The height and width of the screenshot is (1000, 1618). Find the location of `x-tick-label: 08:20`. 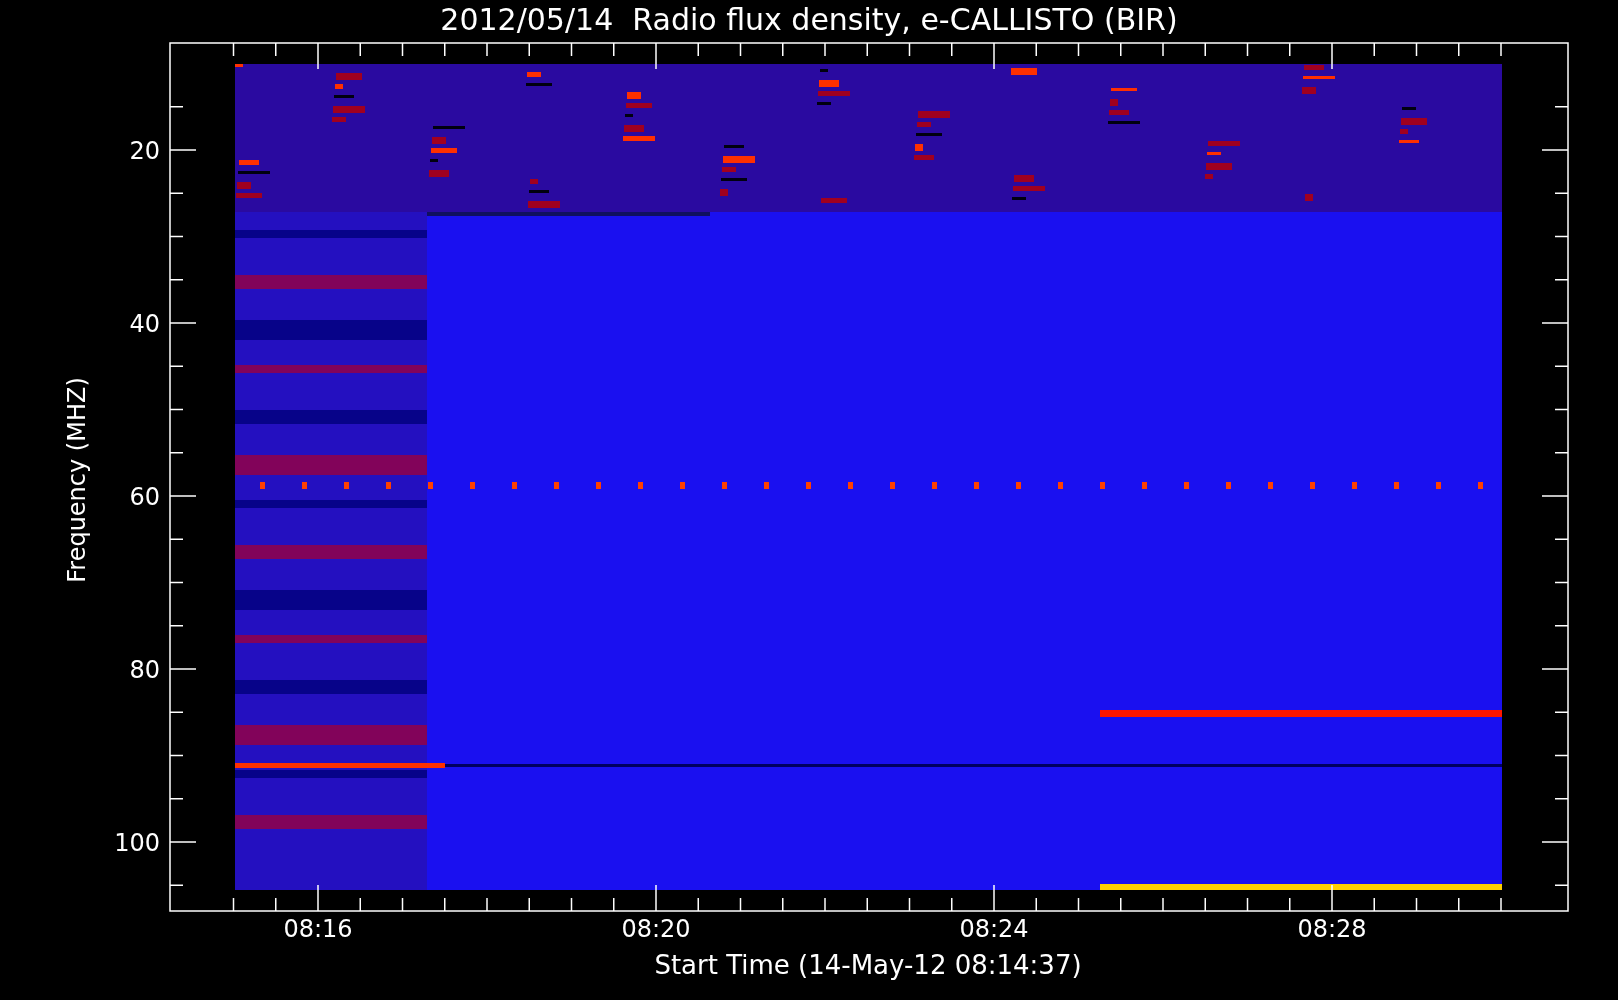

x-tick-label: 08:20 is located at coordinates (656, 929).